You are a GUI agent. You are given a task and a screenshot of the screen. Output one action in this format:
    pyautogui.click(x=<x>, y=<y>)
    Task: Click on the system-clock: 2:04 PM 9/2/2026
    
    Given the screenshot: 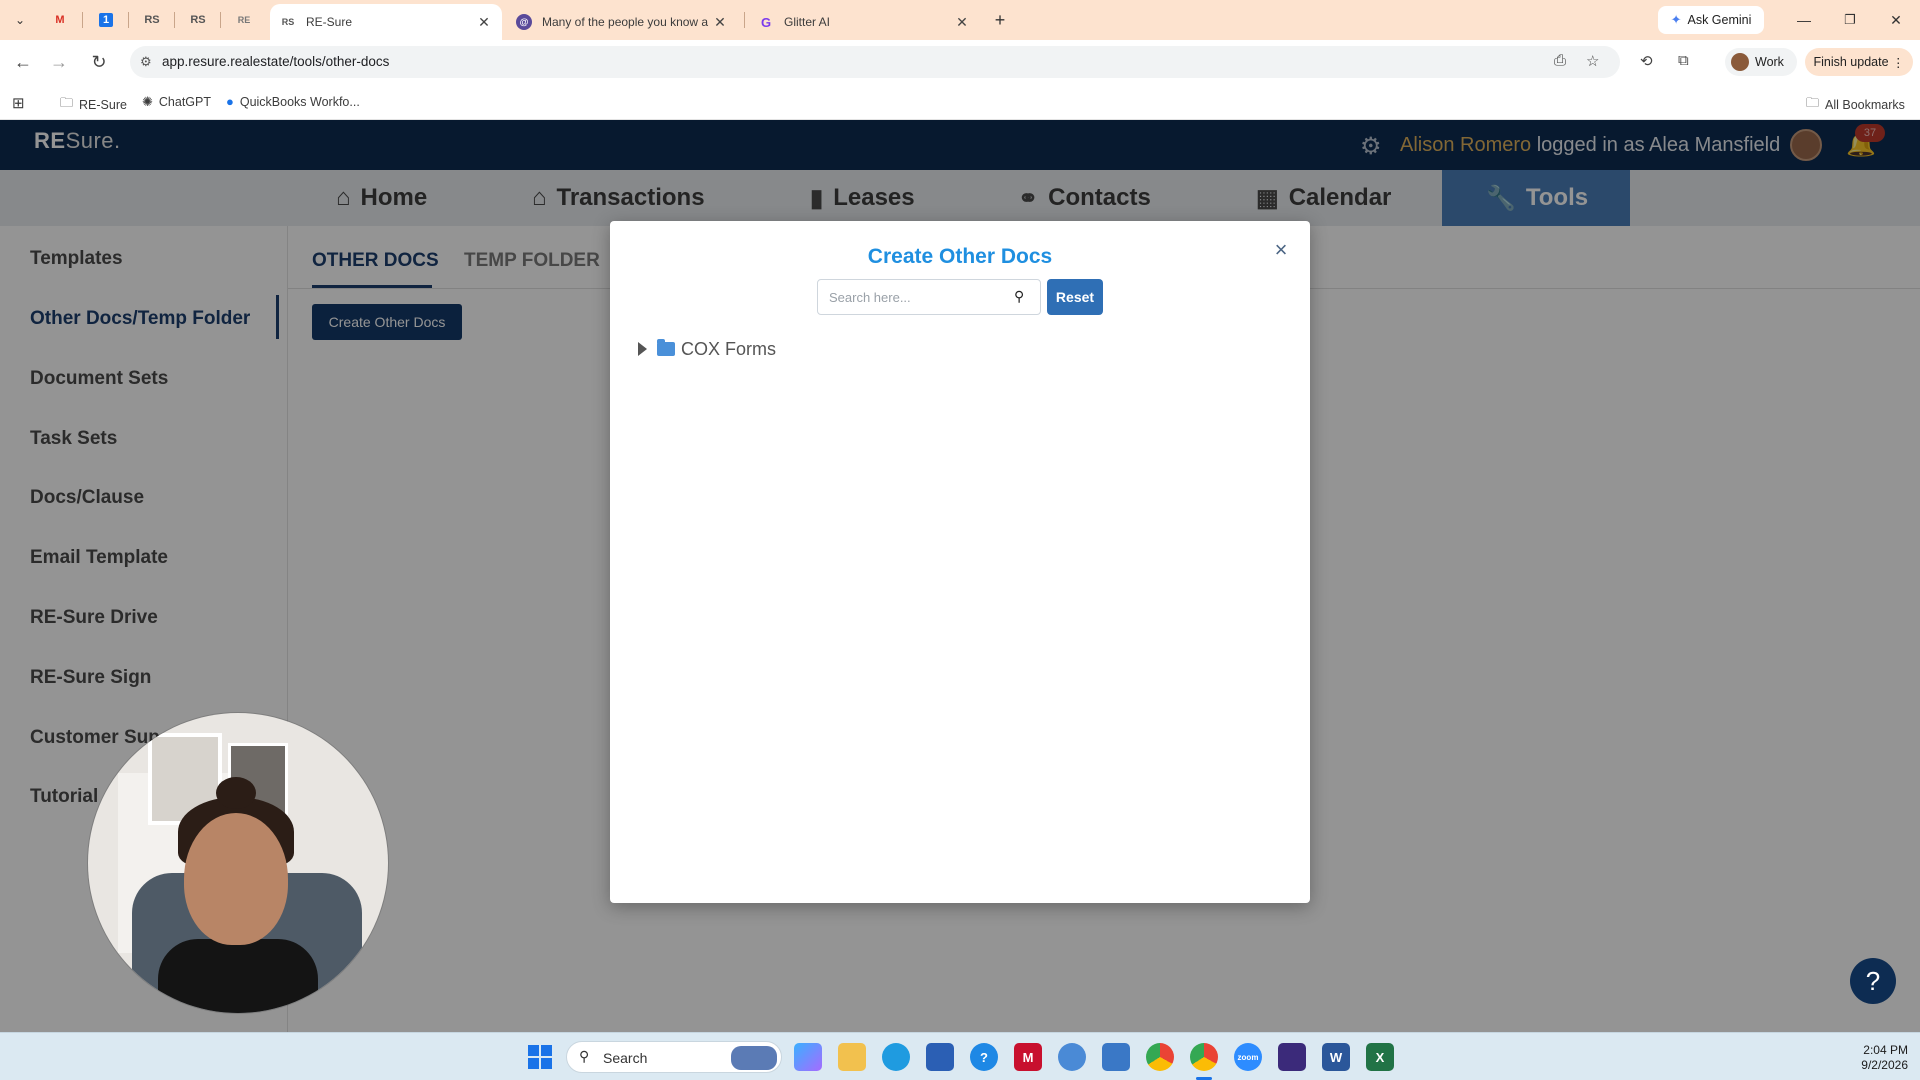 What is the action you would take?
    pyautogui.click(x=1873, y=1058)
    